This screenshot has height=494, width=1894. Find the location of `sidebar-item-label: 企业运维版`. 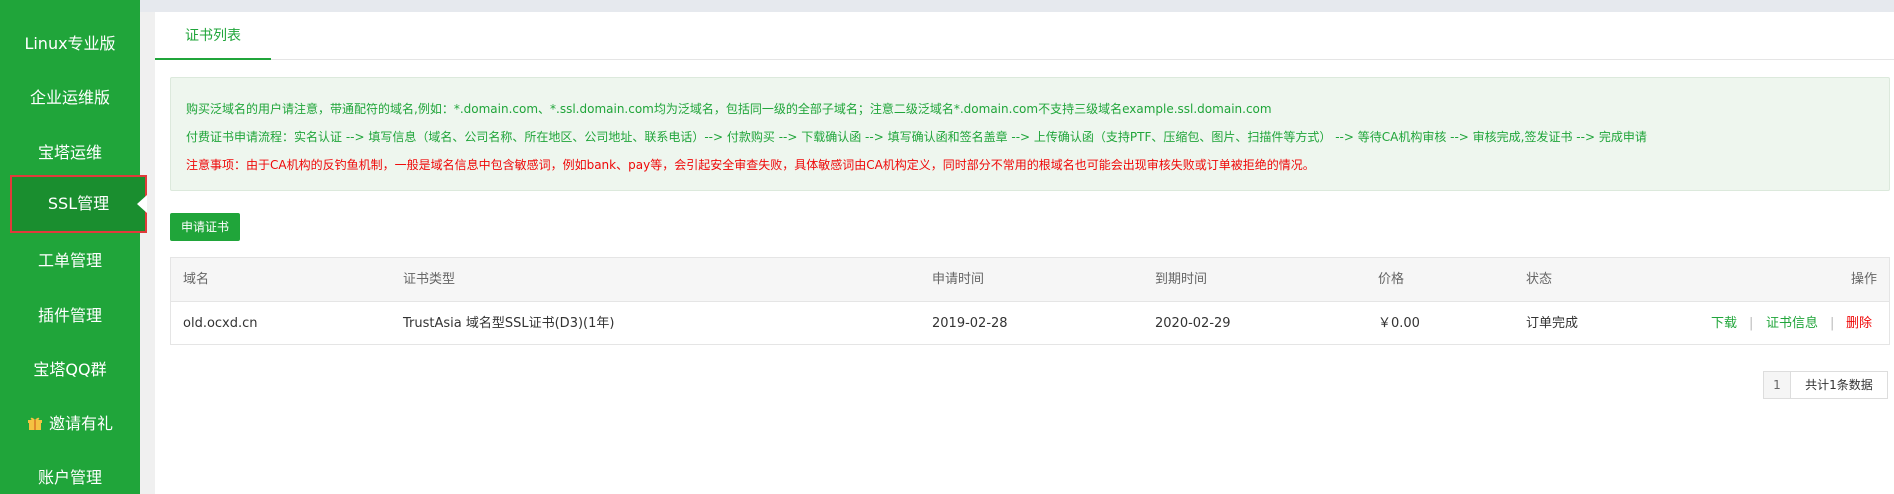

sidebar-item-label: 企业运维版 is located at coordinates (69, 97).